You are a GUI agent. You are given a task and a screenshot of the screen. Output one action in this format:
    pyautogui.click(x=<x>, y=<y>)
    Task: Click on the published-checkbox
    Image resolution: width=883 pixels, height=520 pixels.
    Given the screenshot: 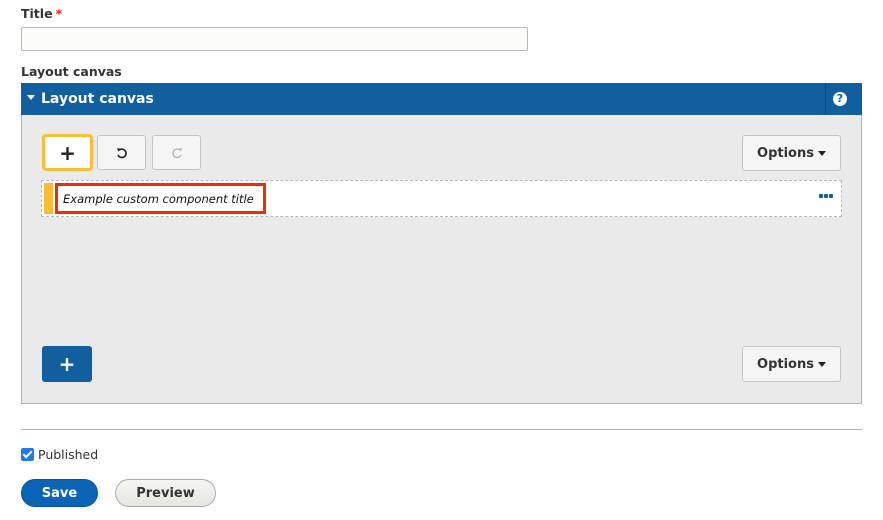 What is the action you would take?
    pyautogui.click(x=27, y=454)
    